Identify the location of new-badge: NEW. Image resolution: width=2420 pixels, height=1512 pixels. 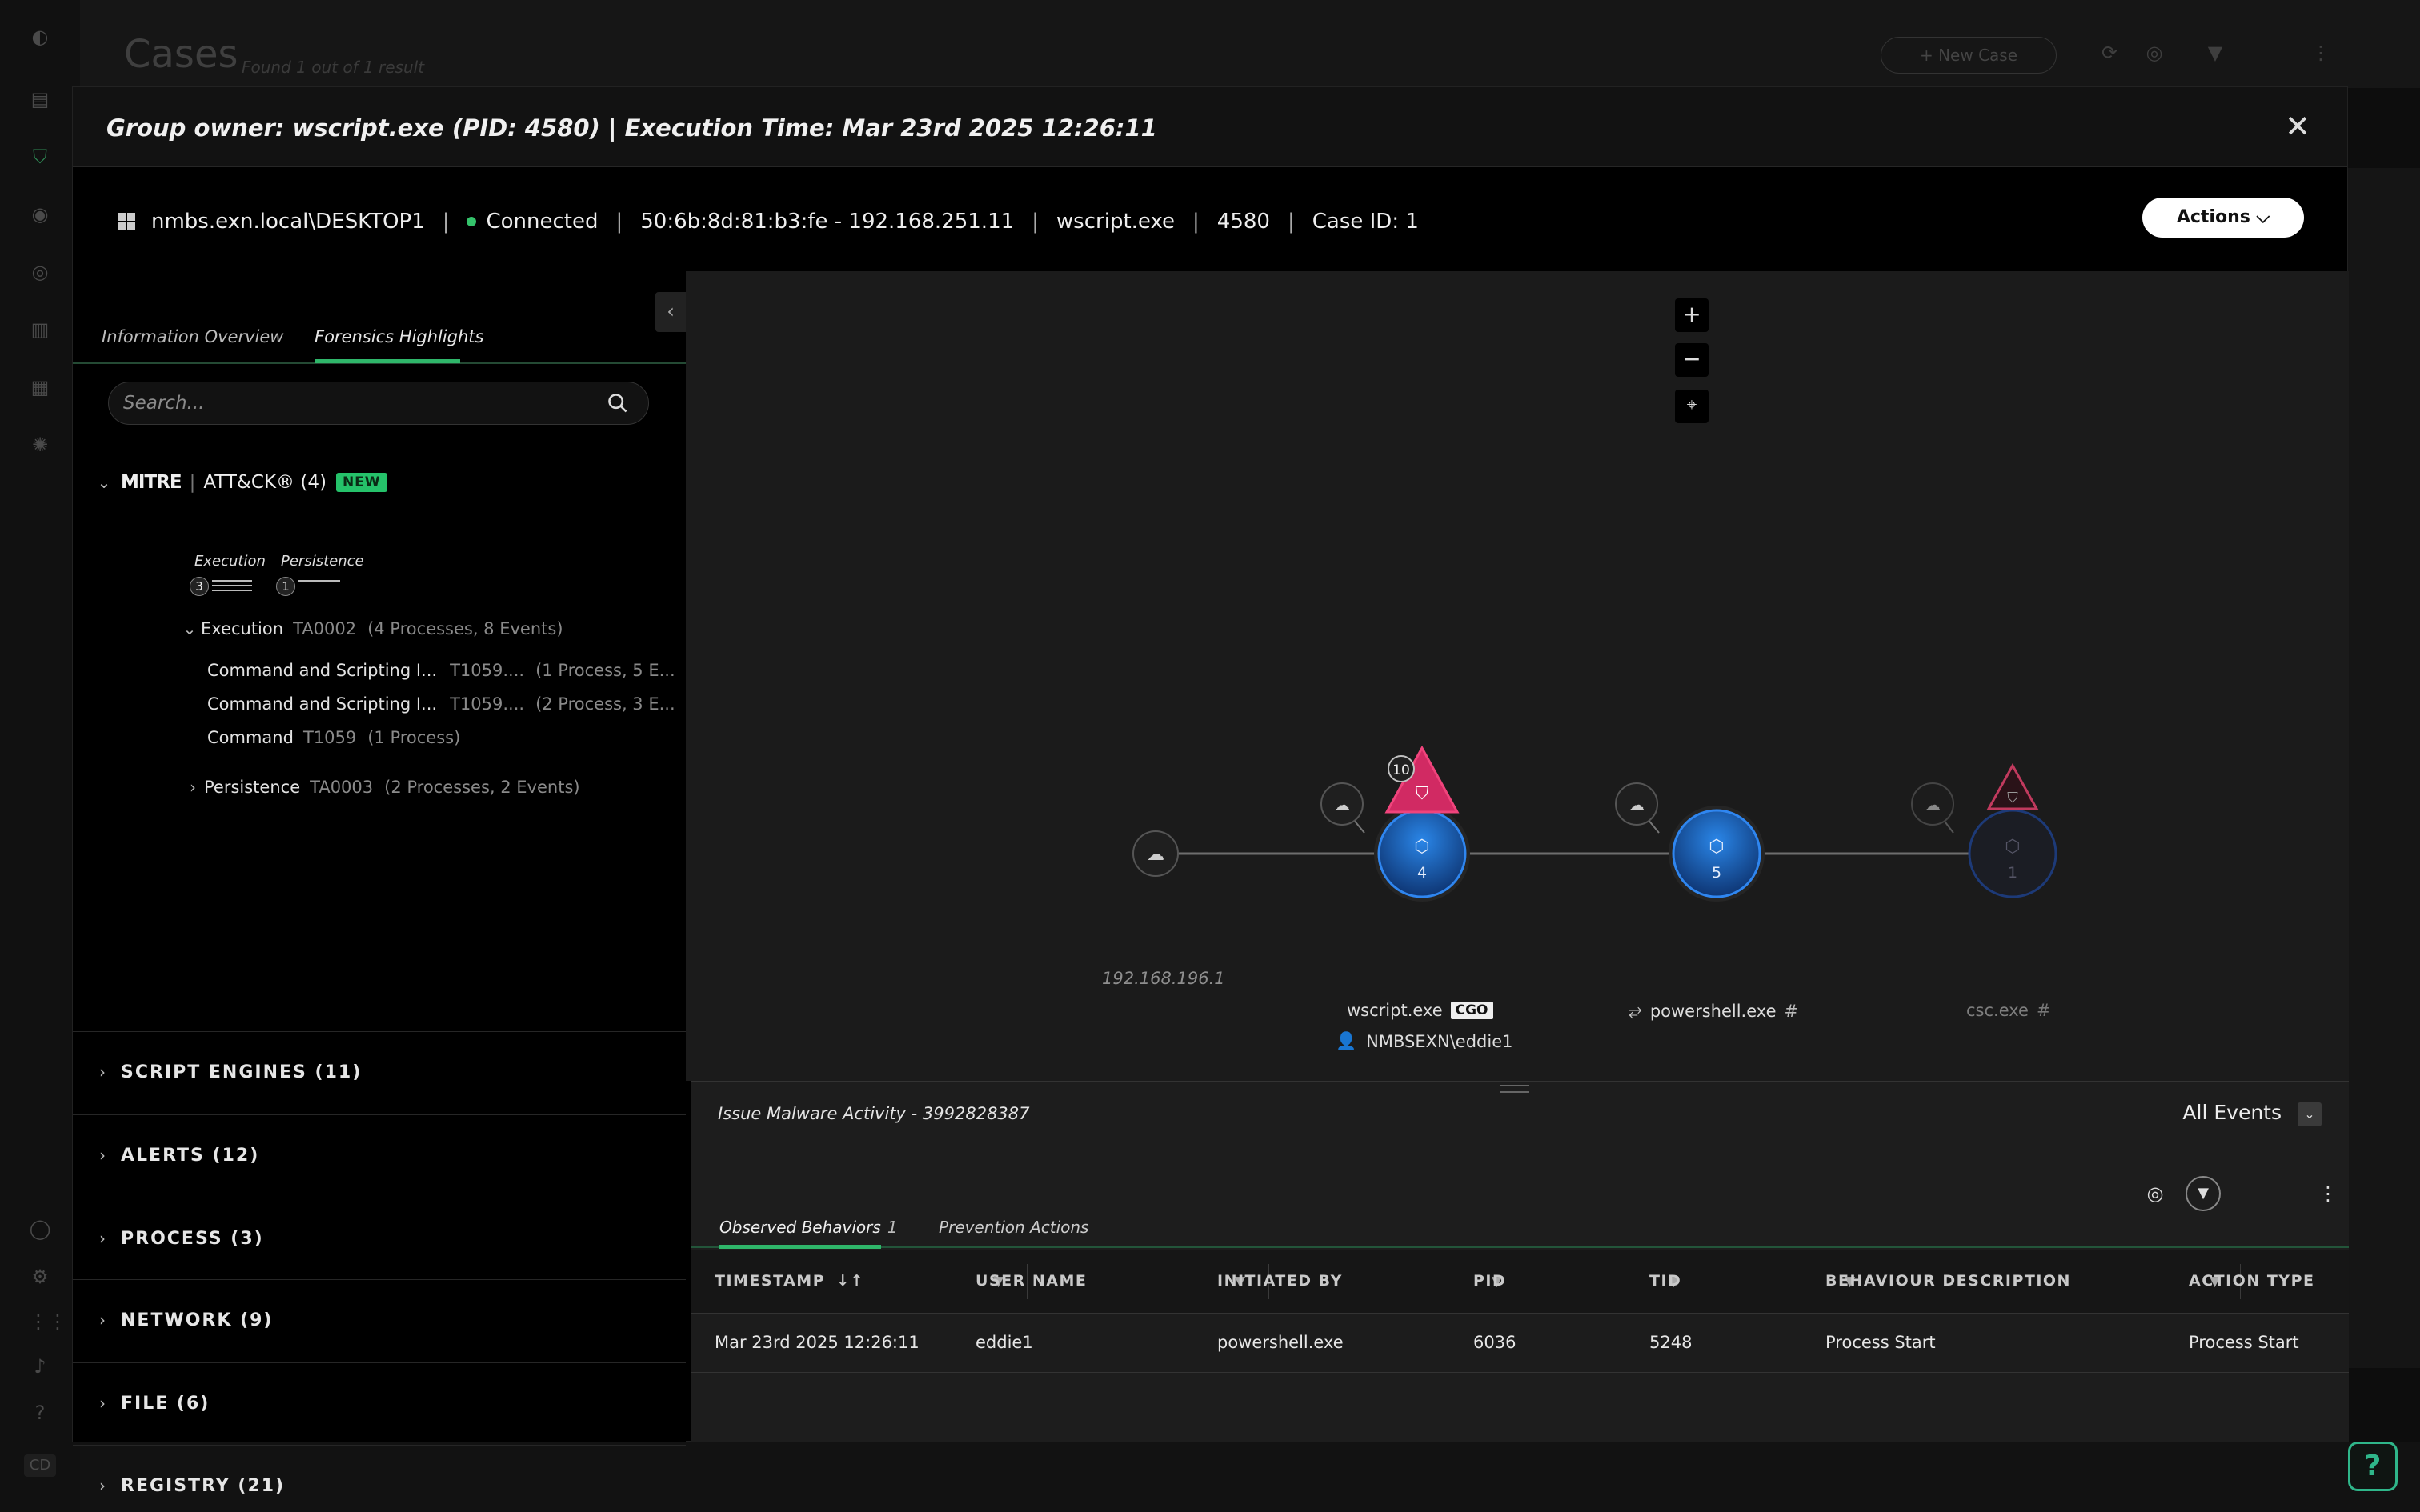
(361, 482).